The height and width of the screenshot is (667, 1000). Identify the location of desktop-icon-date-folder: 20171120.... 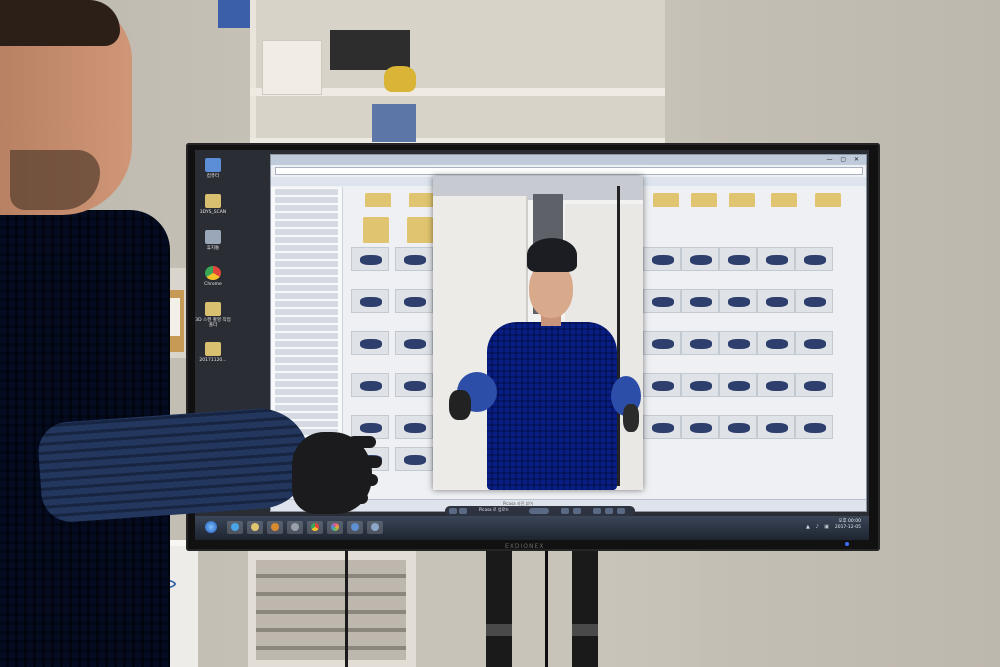
(213, 352).